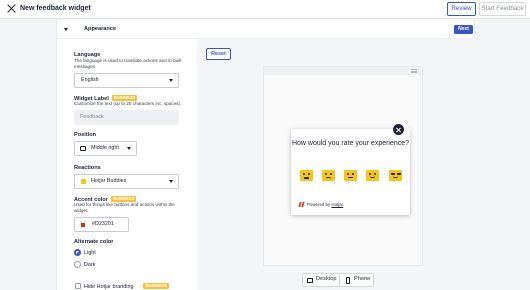 Image resolution: width=530 pixels, height=290 pixels. What do you see at coordinates (100, 29) in the screenshot?
I see `section-title: Appearance` at bounding box center [100, 29].